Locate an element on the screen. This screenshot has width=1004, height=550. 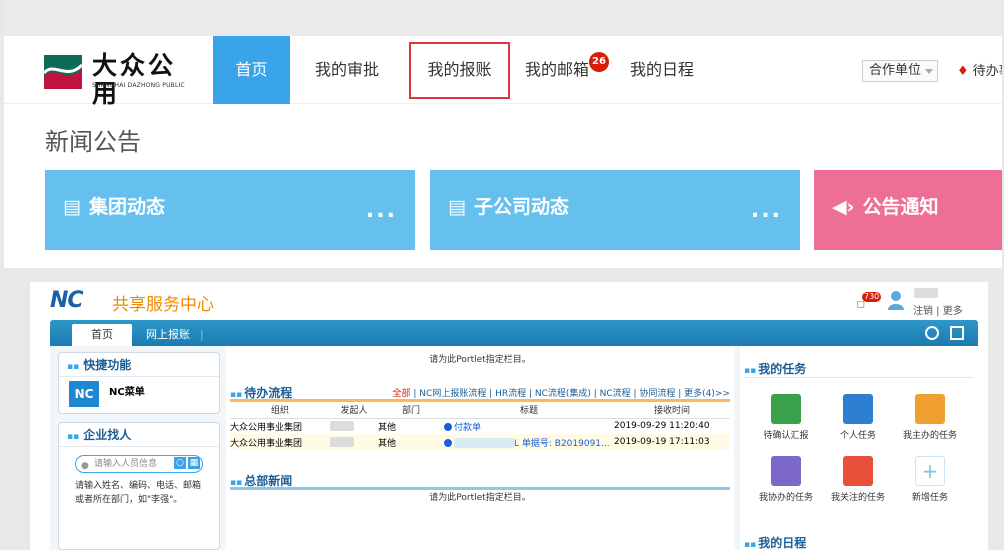
task-followed: 我关注的任务 is located at coordinates (858, 479).